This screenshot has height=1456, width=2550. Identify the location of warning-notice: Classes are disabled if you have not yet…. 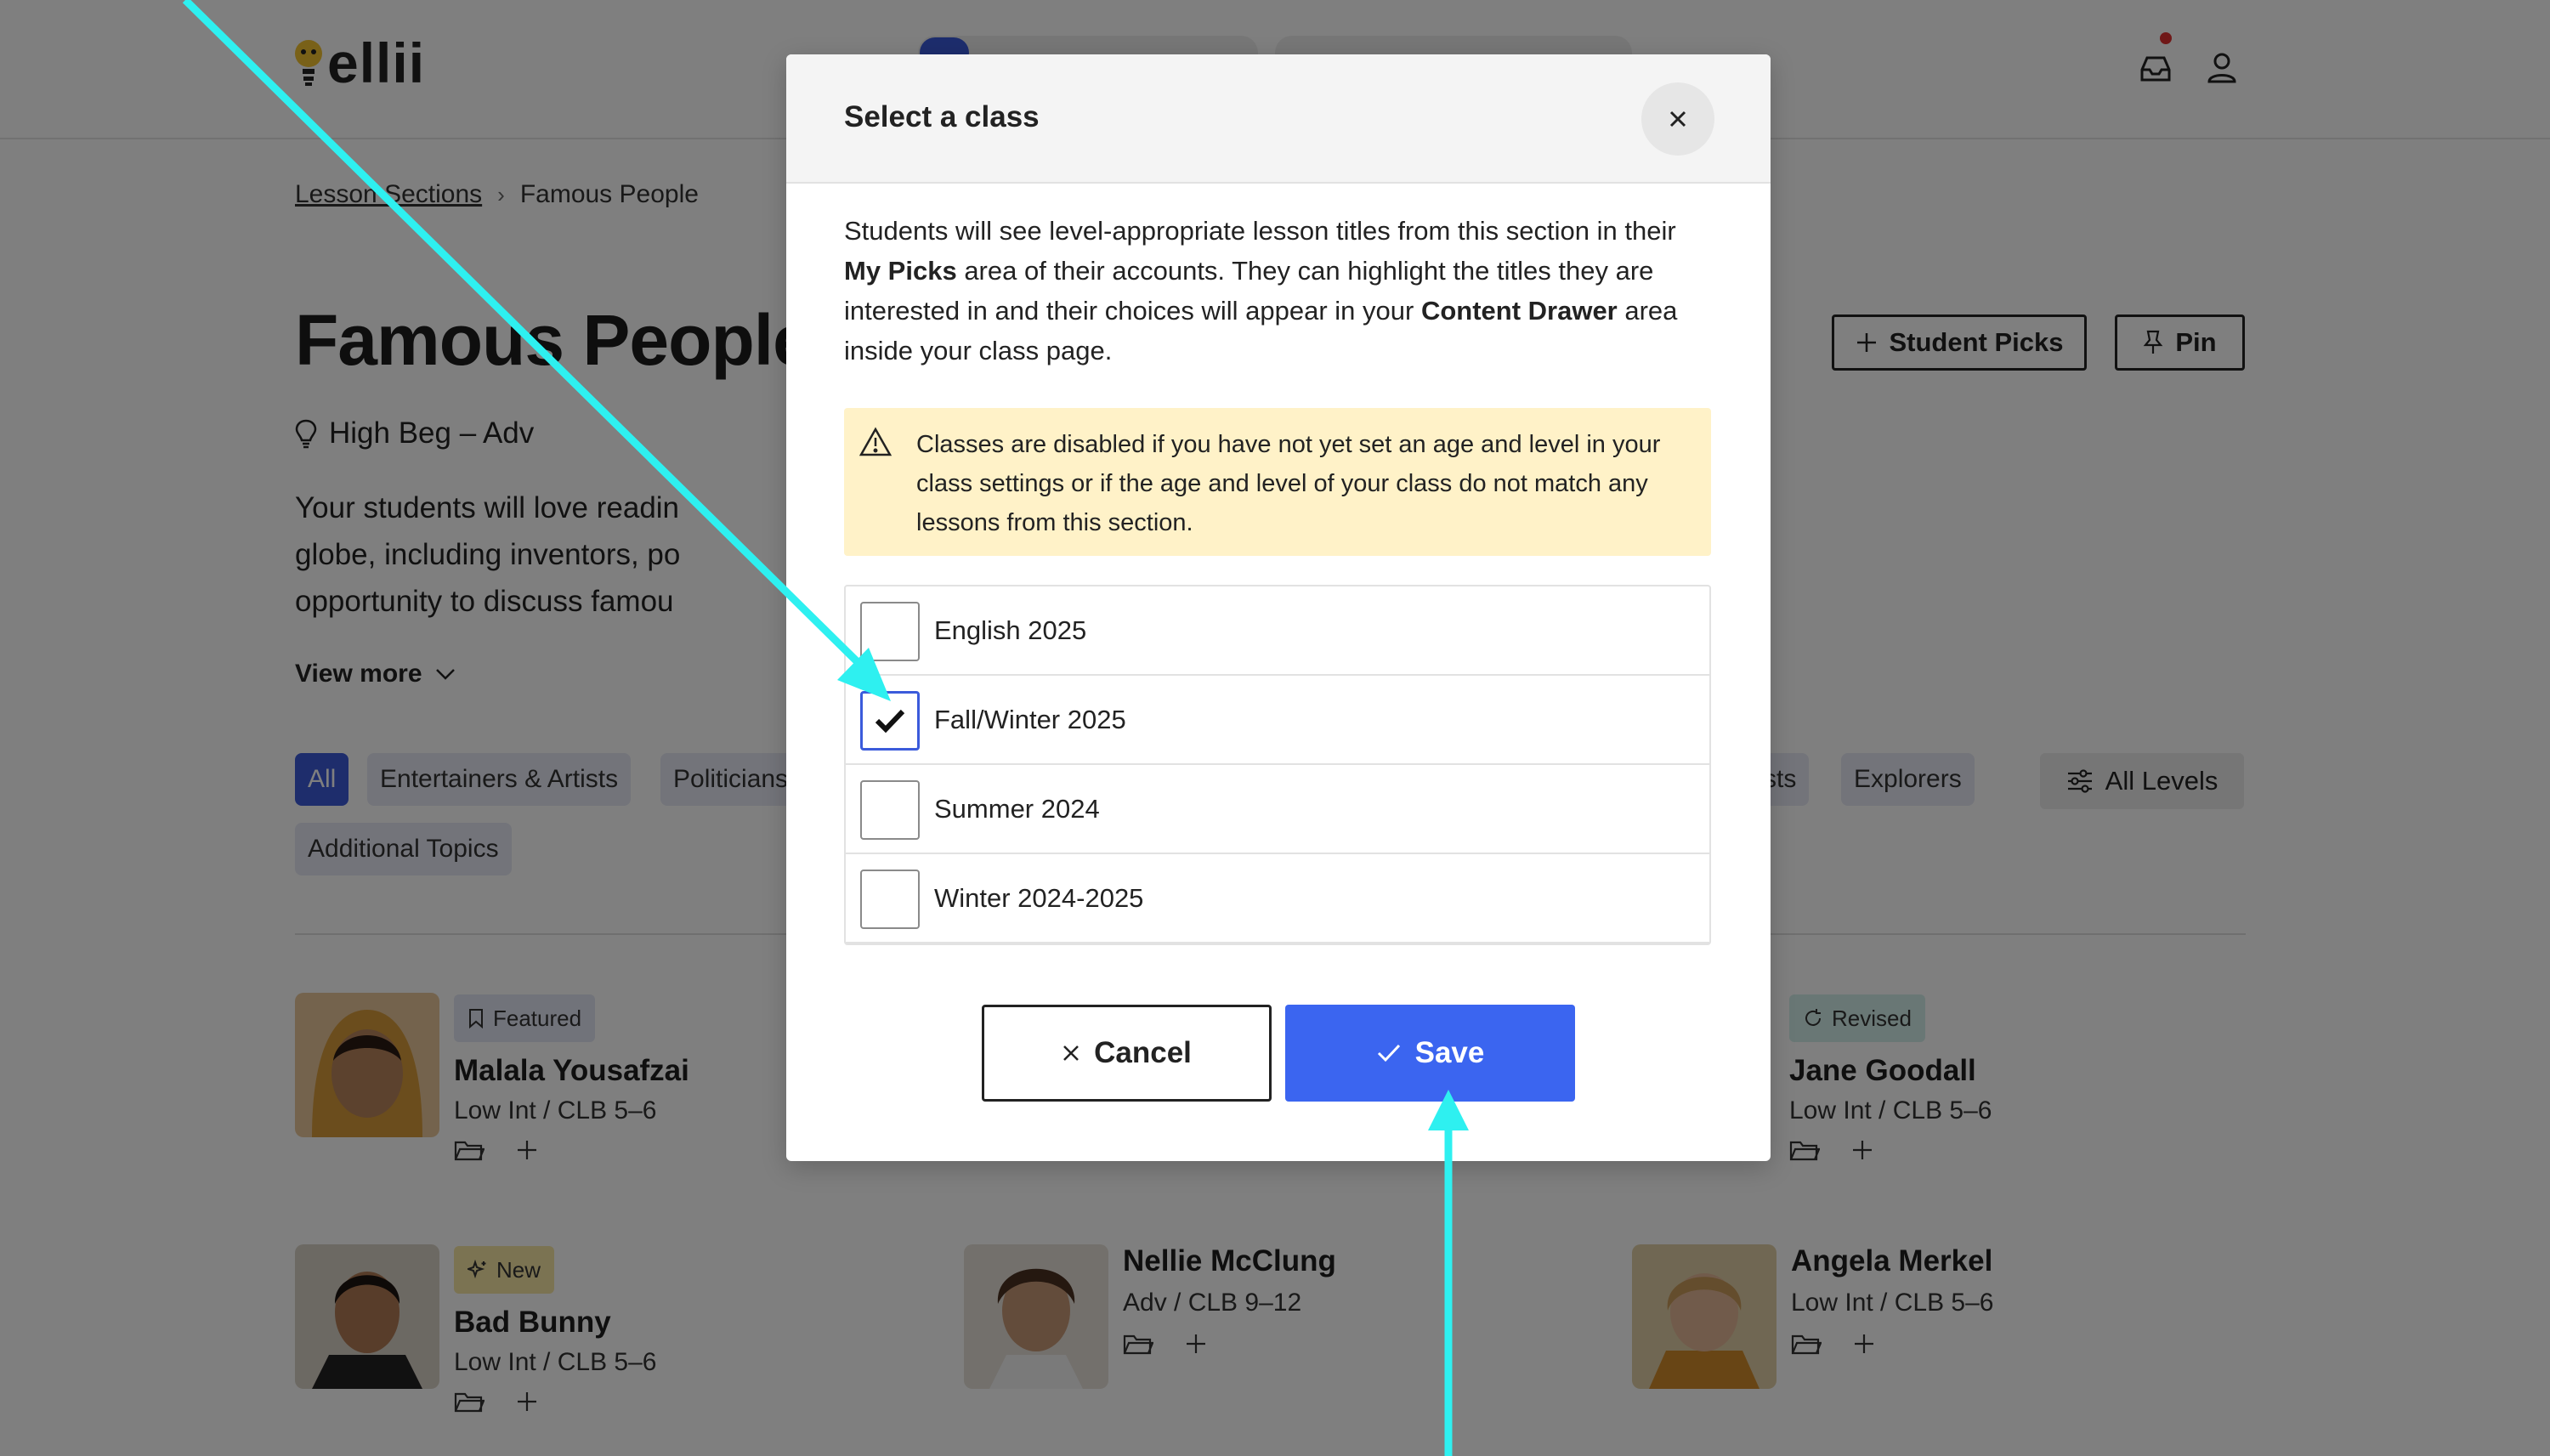
(1277, 482).